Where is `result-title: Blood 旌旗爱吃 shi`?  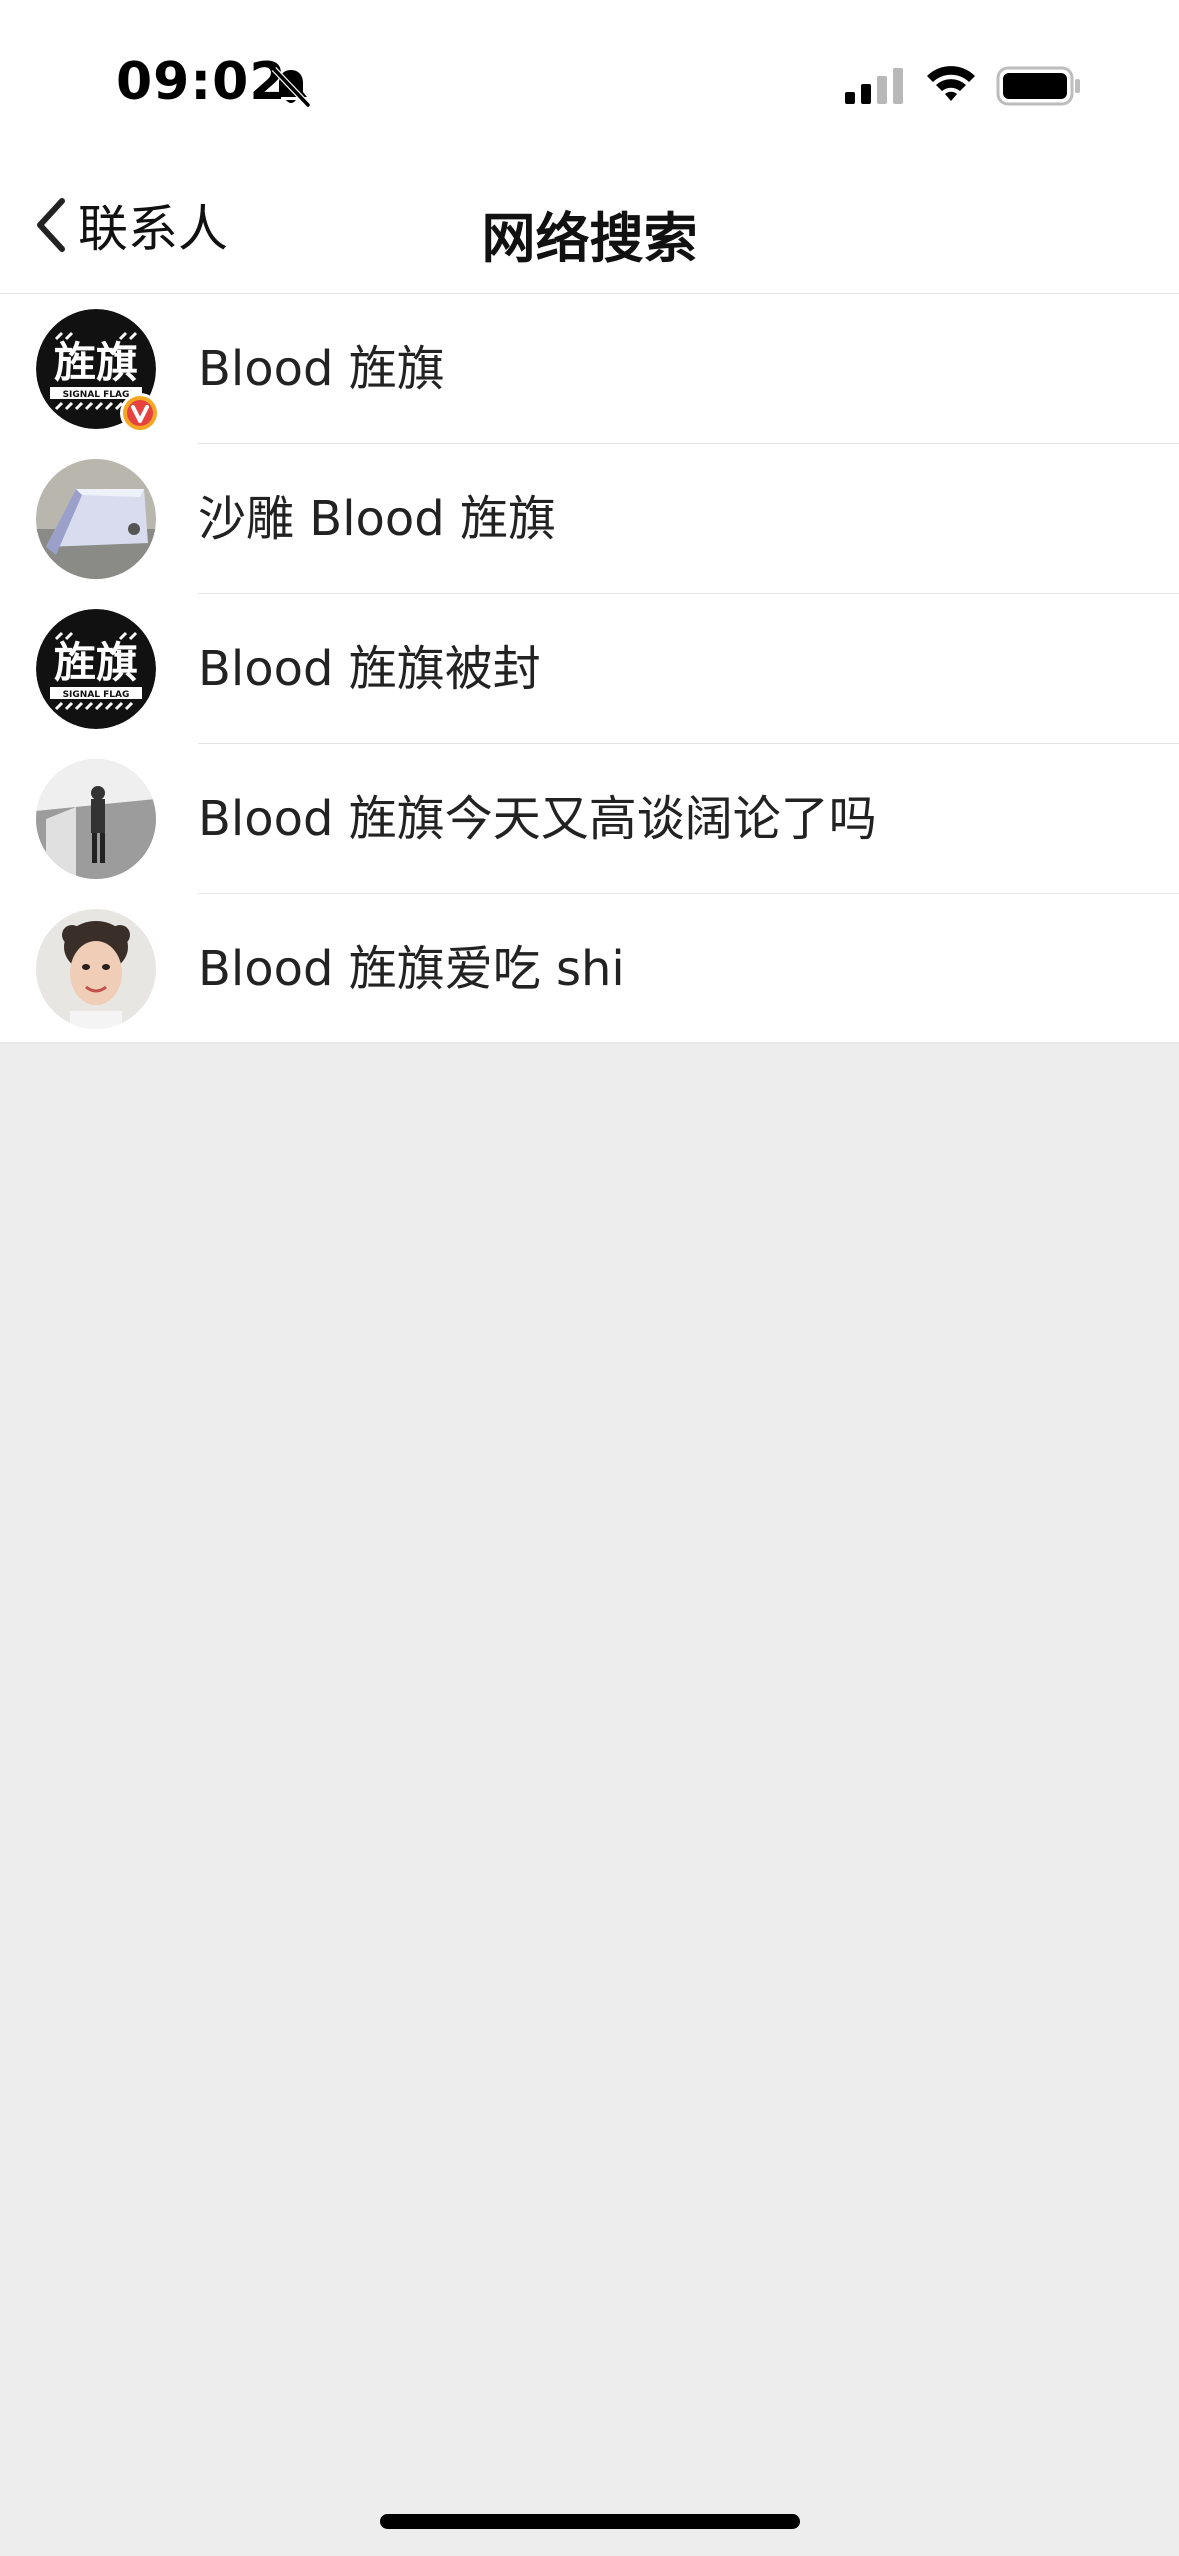 result-title: Blood 旌旗爱吃 shi is located at coordinates (411, 969).